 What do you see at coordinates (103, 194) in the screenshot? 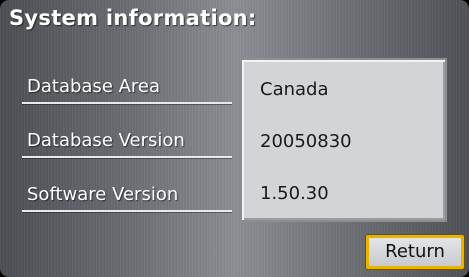
I see `software-version-label: Software Version` at bounding box center [103, 194].